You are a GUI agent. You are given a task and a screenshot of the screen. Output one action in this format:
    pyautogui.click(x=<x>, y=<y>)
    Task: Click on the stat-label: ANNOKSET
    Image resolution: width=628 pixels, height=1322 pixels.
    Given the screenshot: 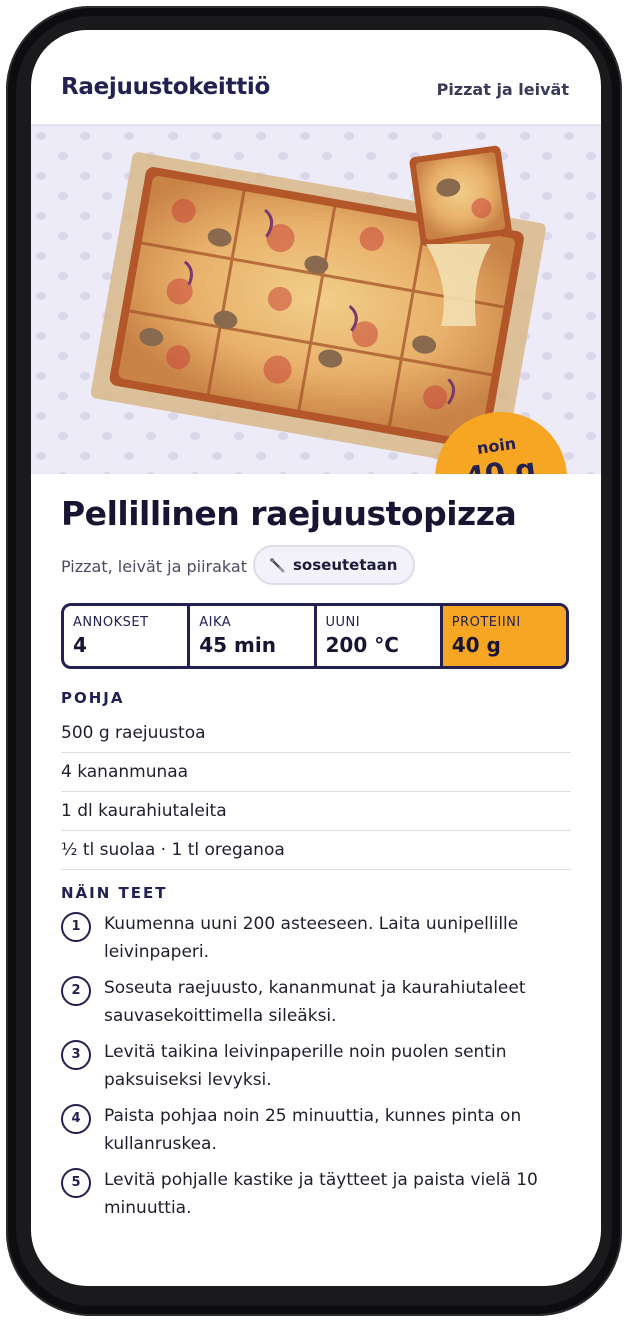 What is the action you would take?
    pyautogui.click(x=111, y=622)
    